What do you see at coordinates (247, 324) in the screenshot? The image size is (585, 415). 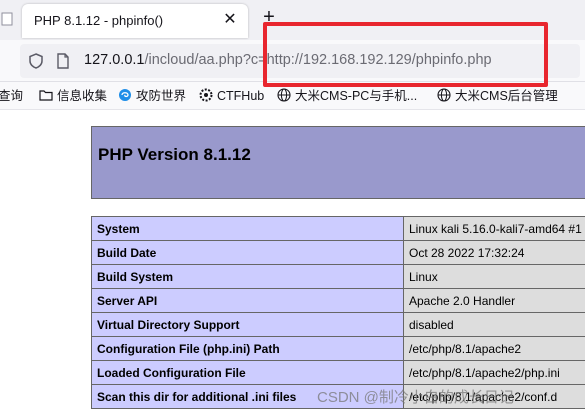 I see `row-key: Virtual Directory Support` at bounding box center [247, 324].